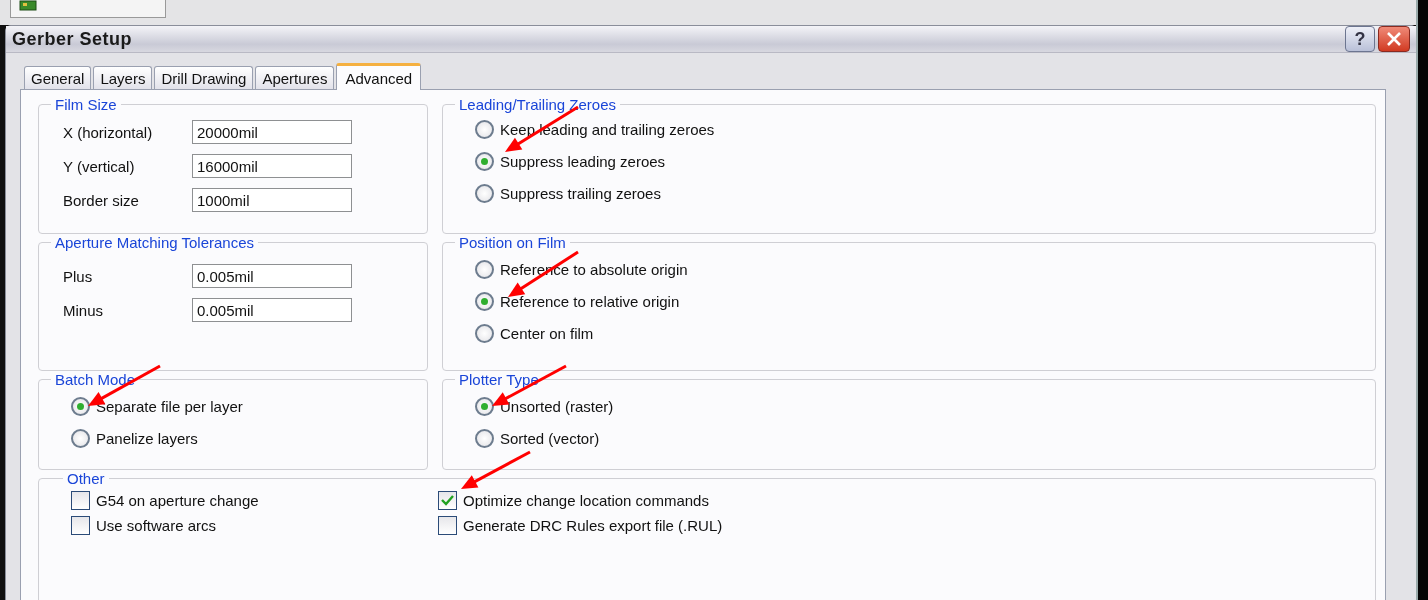 The image size is (1428, 600). Describe the element at coordinates (593, 525) in the screenshot. I see `option-label: Generate DRC Rules export file (.RUL)` at that location.